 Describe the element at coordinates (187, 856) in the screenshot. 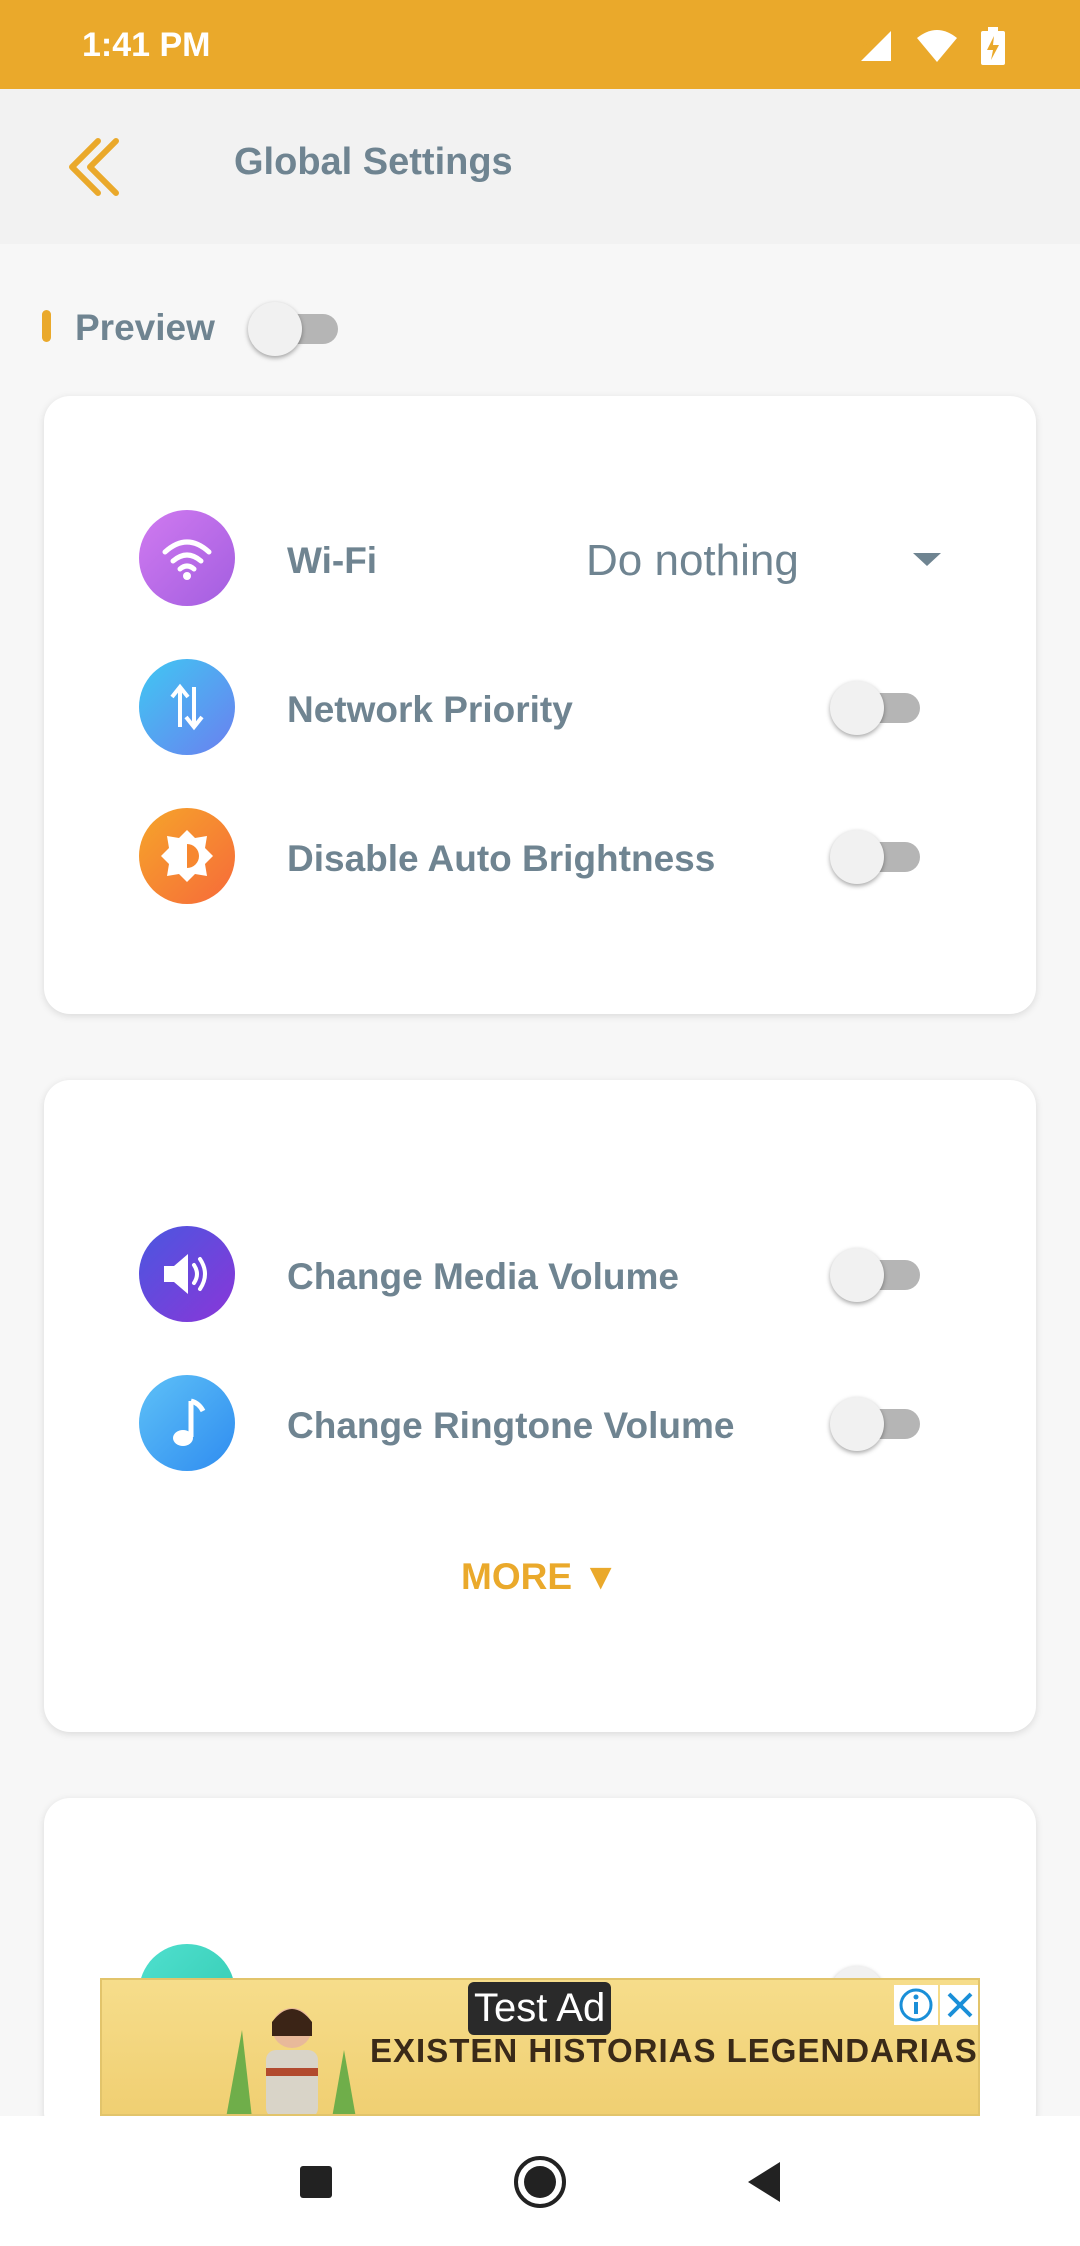

I see `brightness-icon` at that location.